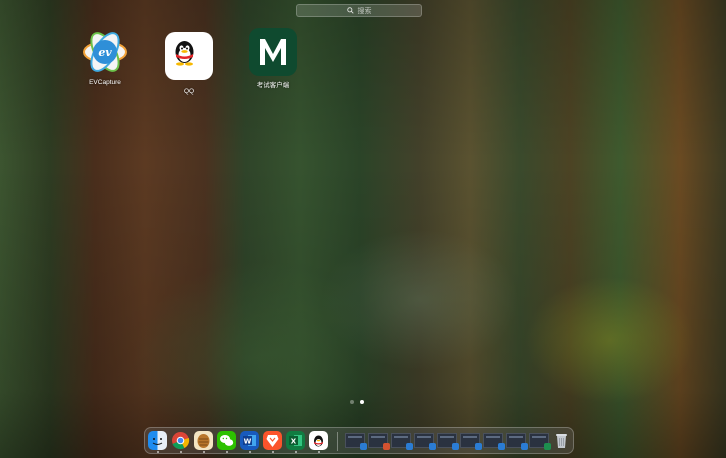 This screenshot has width=726, height=458. I want to click on app-label: QQ, so click(189, 91).